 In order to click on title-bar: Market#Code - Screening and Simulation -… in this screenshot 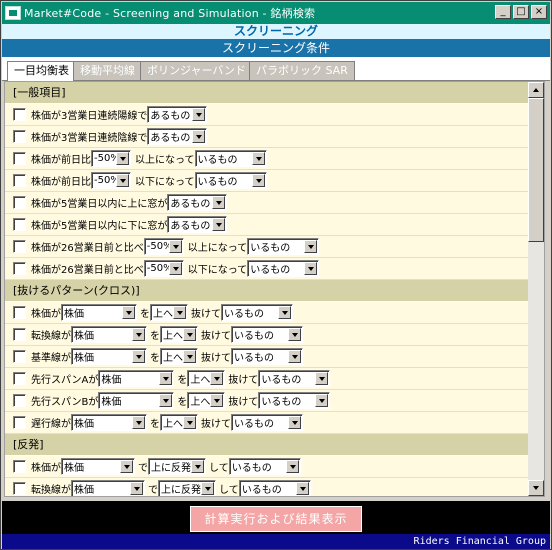, I will do `click(276, 13)`.